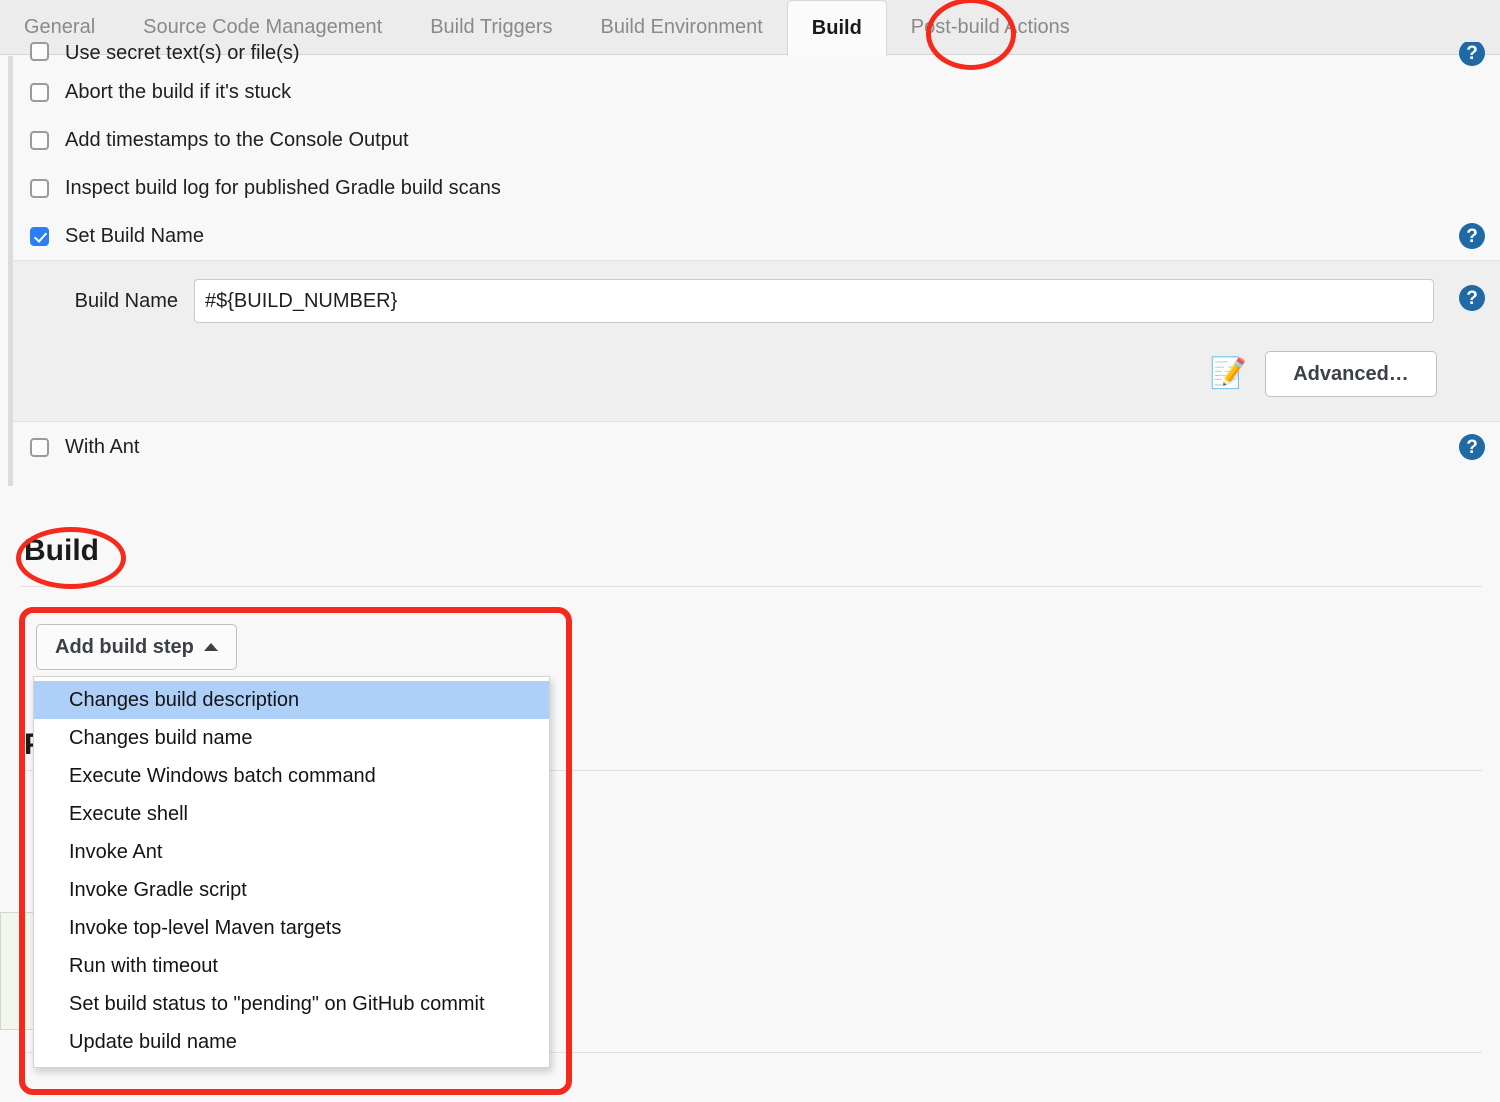  I want to click on checkbox-set-build-name, so click(39, 236).